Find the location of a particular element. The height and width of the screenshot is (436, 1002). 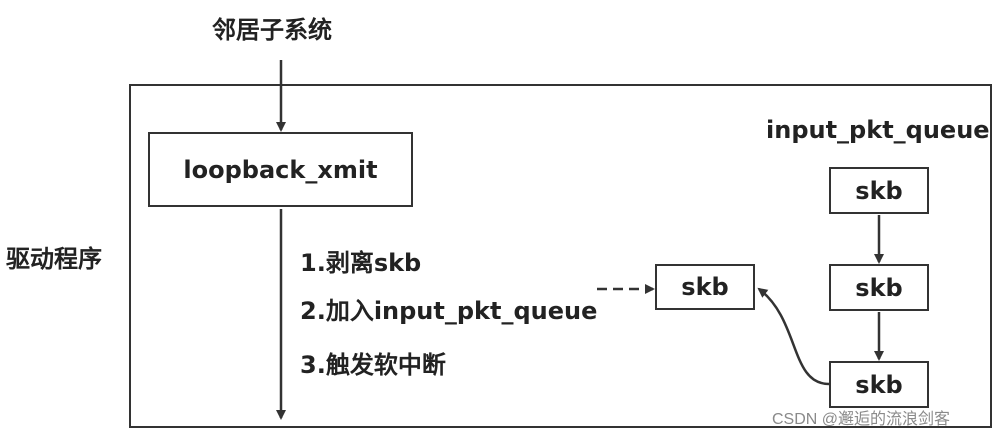

watermark: CSDN @邂逅的流浪剑客 is located at coordinates (861, 419).